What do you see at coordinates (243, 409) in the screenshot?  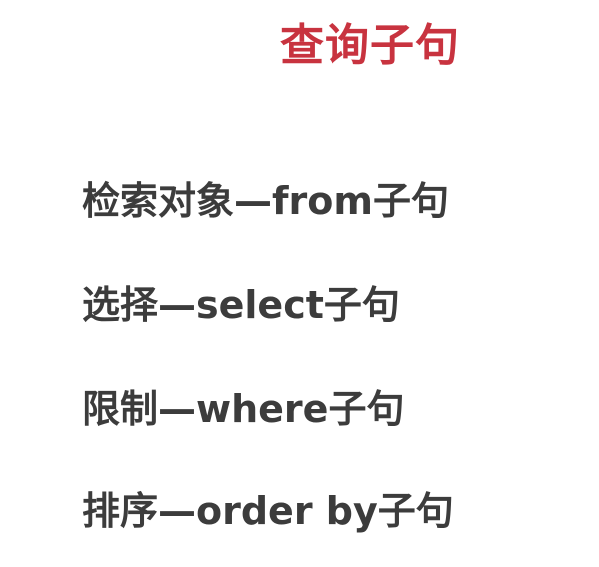 I see `clause-where: 限制—where子句` at bounding box center [243, 409].